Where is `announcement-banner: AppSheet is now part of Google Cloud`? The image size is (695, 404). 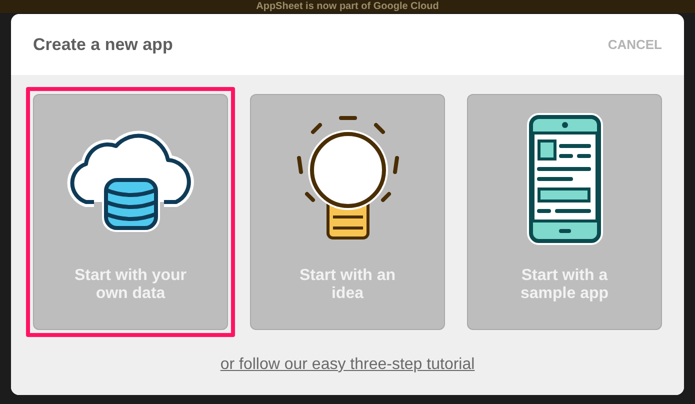 announcement-banner: AppSheet is now part of Google Cloud is located at coordinates (347, 6).